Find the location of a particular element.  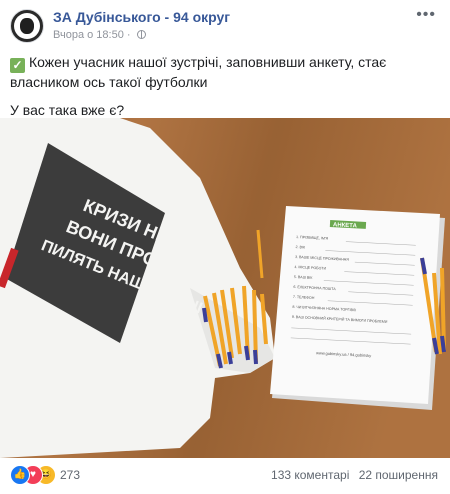

page-avatar is located at coordinates (27, 26).